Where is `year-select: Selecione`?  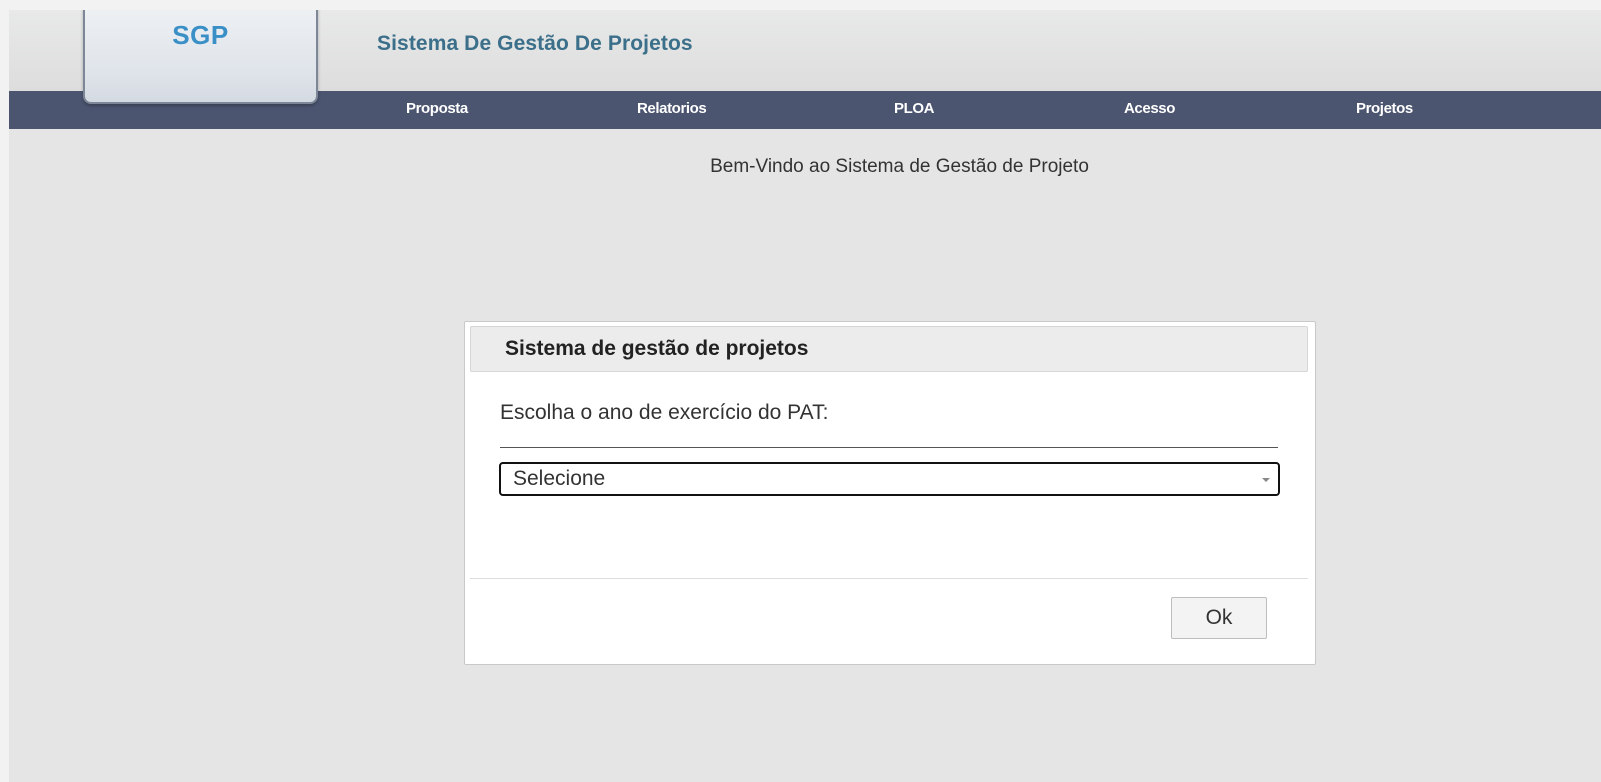 year-select: Selecione is located at coordinates (889, 479).